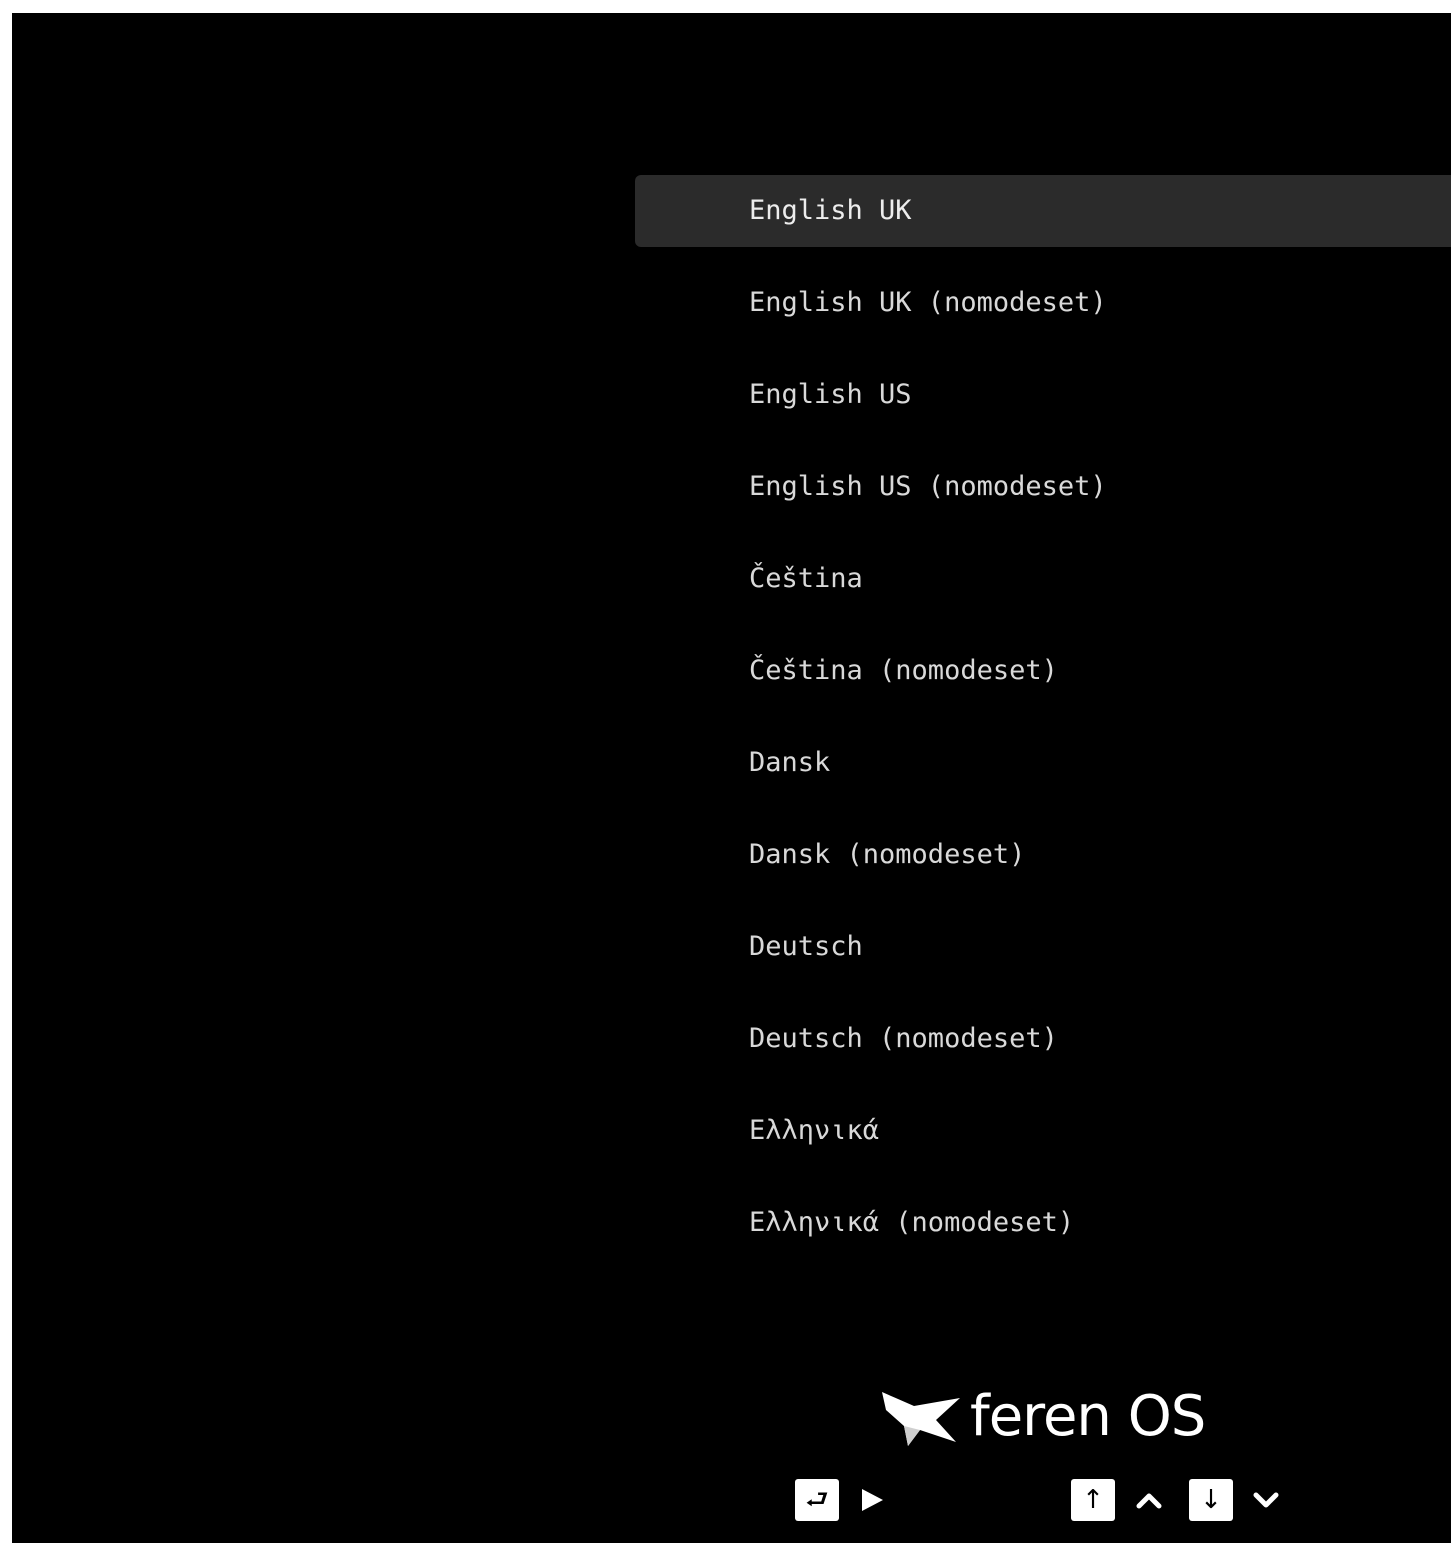 Image resolution: width=1451 pixels, height=1543 pixels. Describe the element at coordinates (817, 1500) in the screenshot. I see `enter-key: ⮐` at that location.